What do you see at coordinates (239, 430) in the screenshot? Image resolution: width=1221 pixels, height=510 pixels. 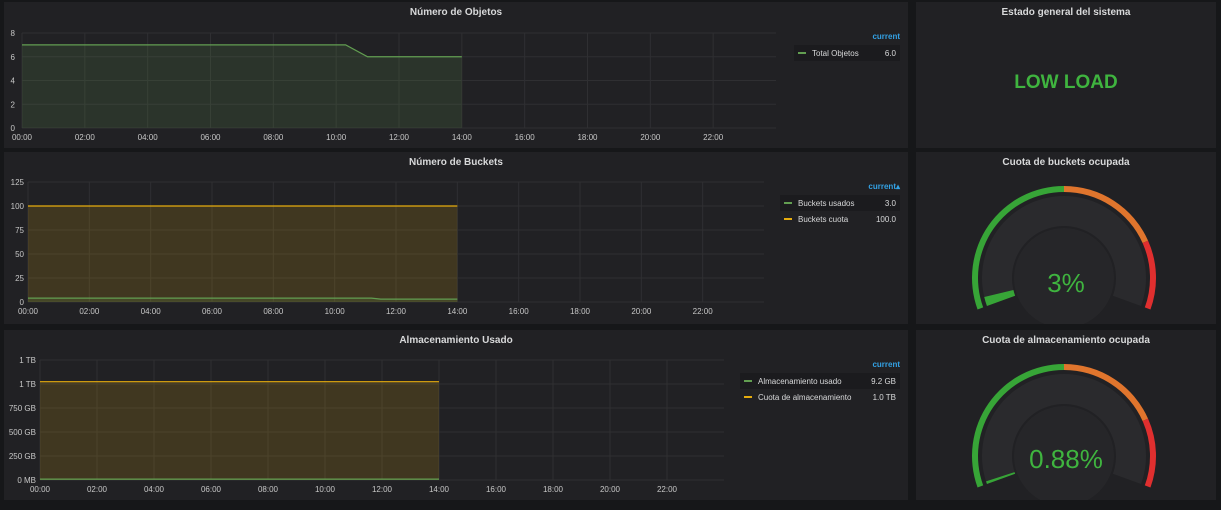 I see `series-area-cuota-de-almacenamiento` at bounding box center [239, 430].